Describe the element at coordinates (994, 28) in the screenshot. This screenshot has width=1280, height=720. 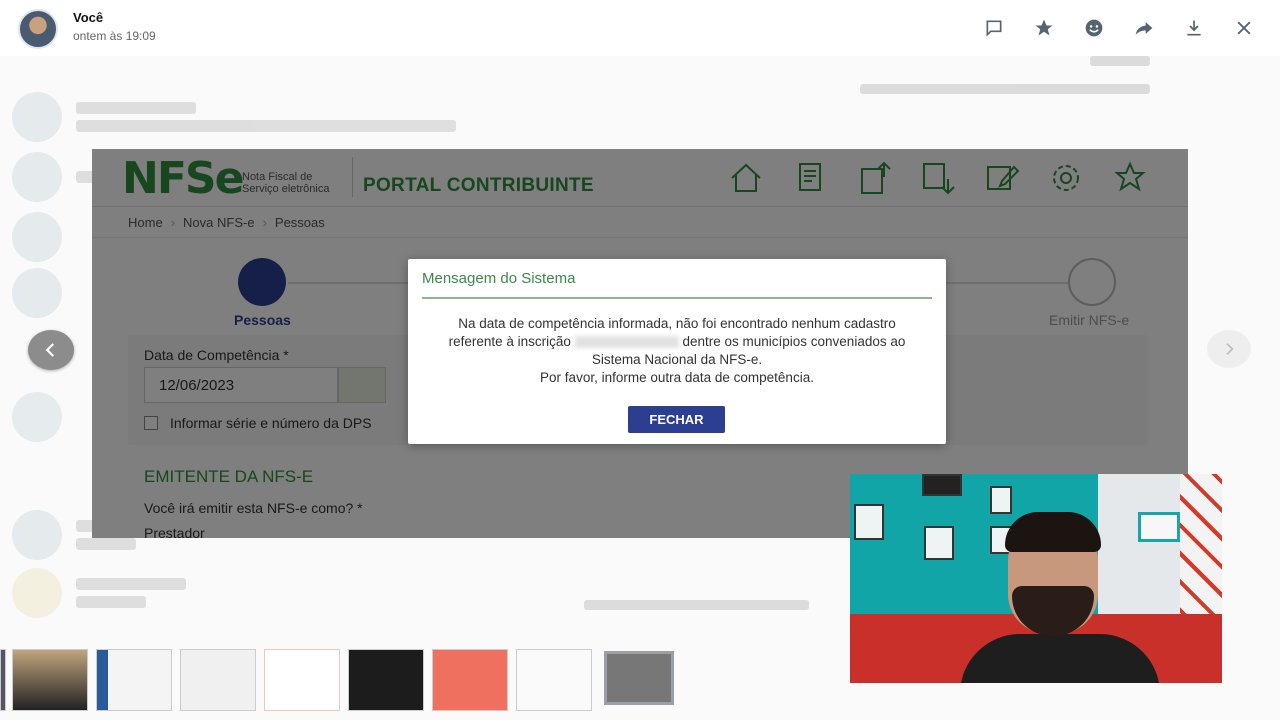
I see `reply-icon` at that location.